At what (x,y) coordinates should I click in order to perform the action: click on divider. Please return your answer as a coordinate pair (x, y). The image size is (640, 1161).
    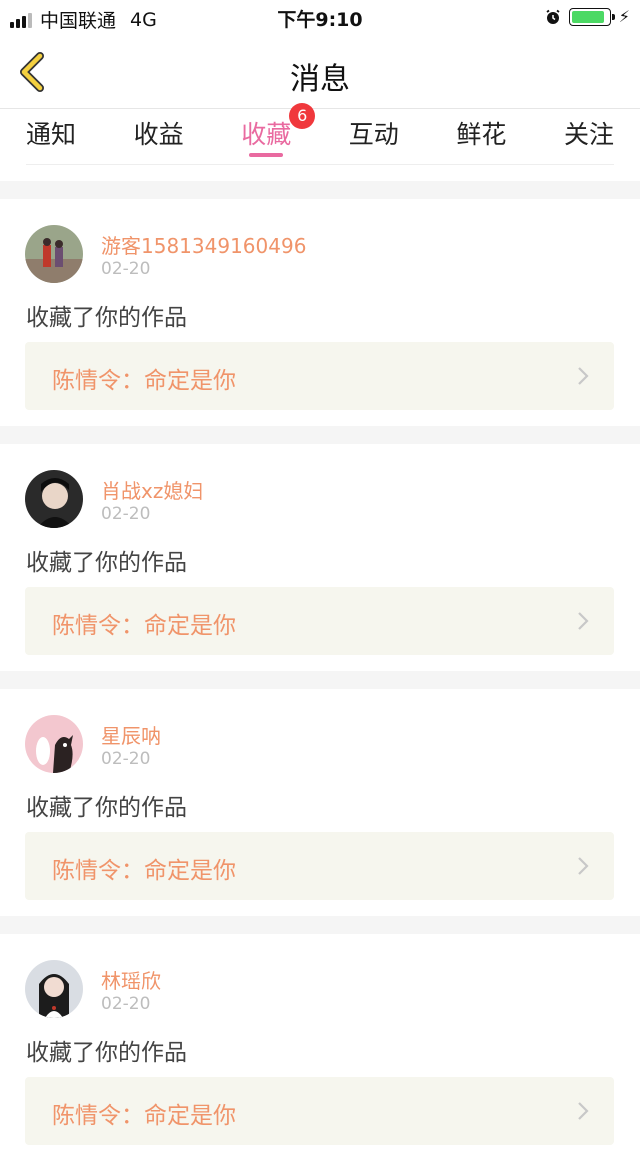
    Looking at the image, I should click on (320, 182).